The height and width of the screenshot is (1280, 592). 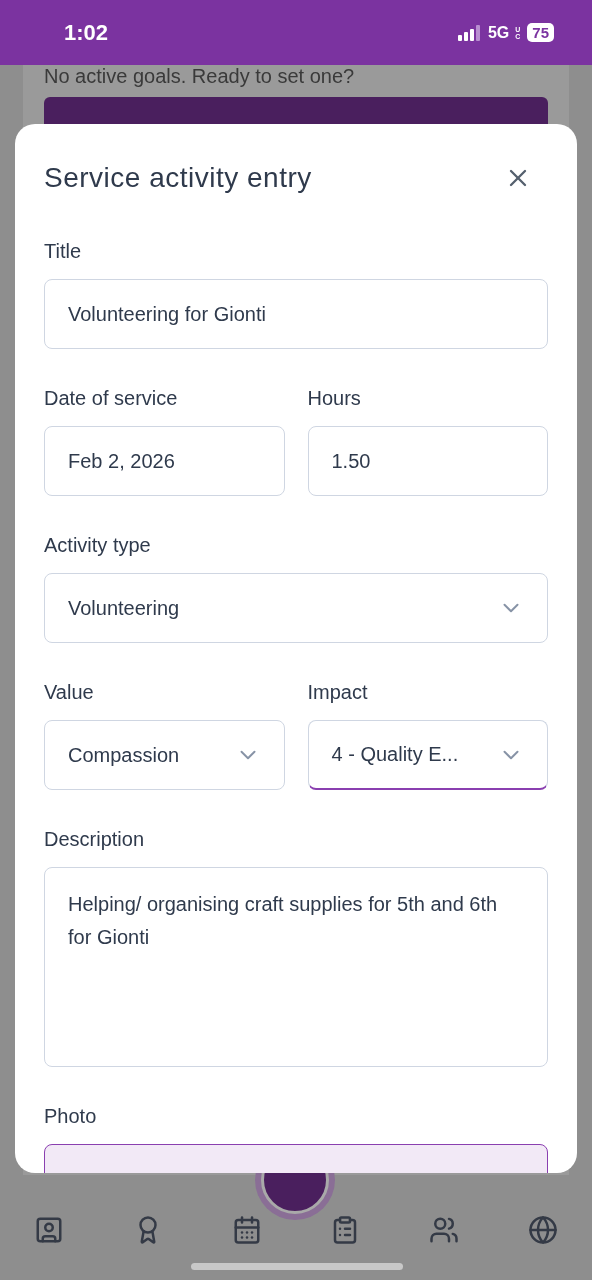 What do you see at coordinates (164, 461) in the screenshot?
I see `text-field: Feb 2, 2026` at bounding box center [164, 461].